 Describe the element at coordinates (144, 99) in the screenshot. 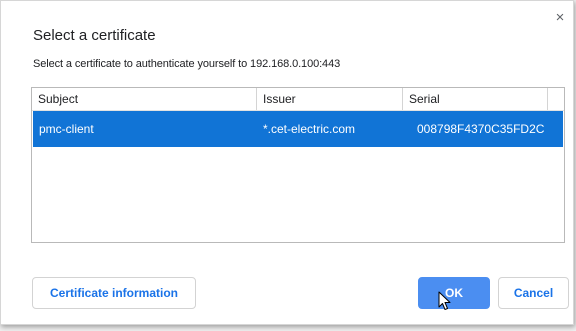

I see `column-header-subject: Subject` at that location.